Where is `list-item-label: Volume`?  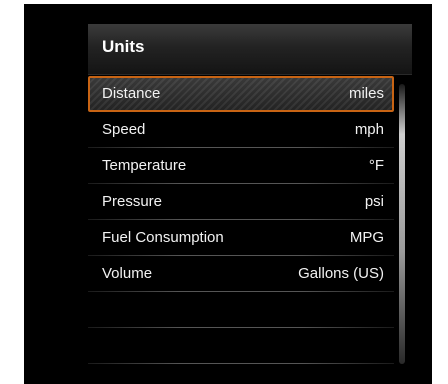
list-item-label: Volume is located at coordinates (127, 273).